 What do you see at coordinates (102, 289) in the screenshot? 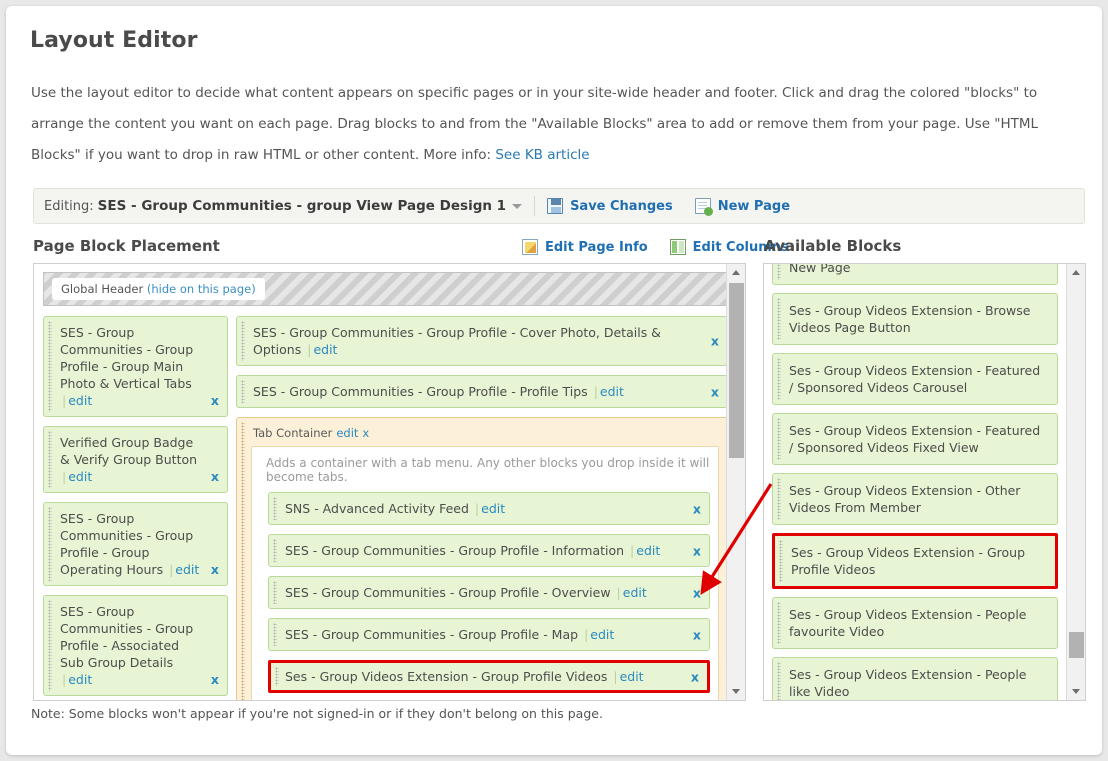
I see `global-header-label: Global Header` at bounding box center [102, 289].